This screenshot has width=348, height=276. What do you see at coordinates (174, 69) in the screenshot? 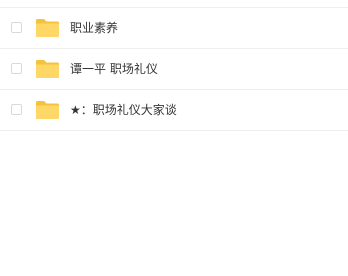
I see `list-item: 谭一平 职场礼仪` at bounding box center [174, 69].